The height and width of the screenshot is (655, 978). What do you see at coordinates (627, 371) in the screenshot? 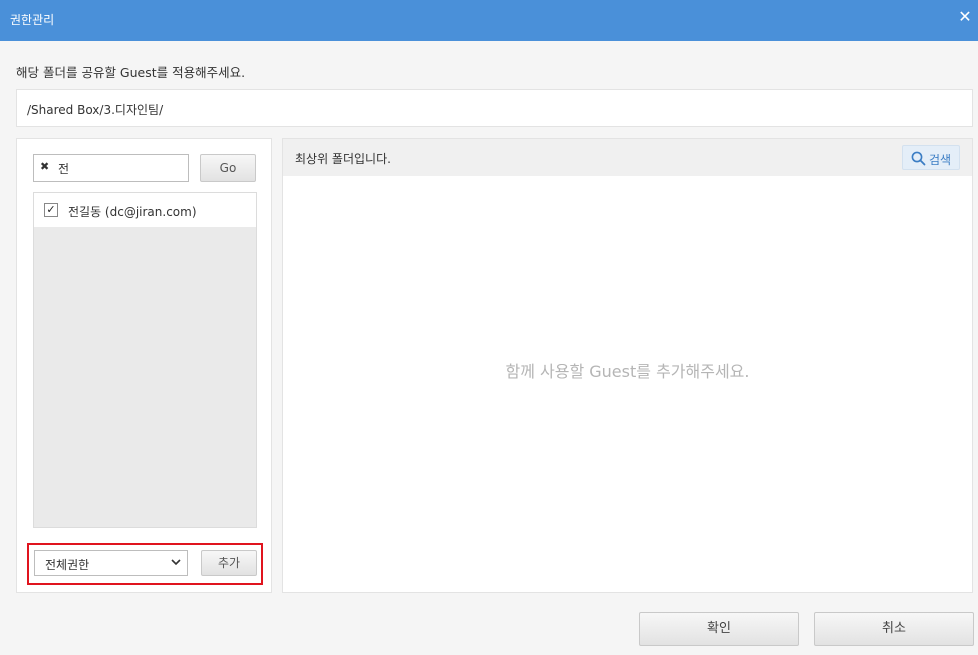
I see `empty-message: 함께 사용할 Guest를 추가해주세요.` at bounding box center [627, 371].